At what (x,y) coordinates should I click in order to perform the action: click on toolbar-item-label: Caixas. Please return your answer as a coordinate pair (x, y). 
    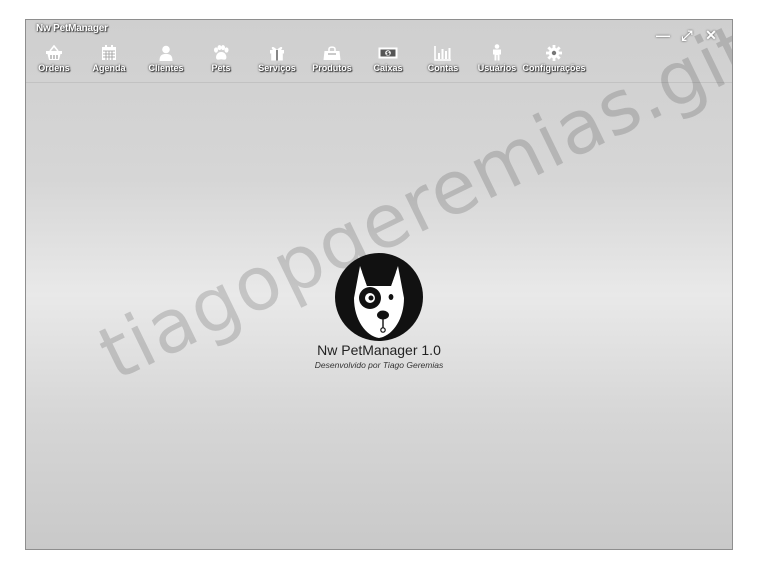
    Looking at the image, I should click on (388, 68).